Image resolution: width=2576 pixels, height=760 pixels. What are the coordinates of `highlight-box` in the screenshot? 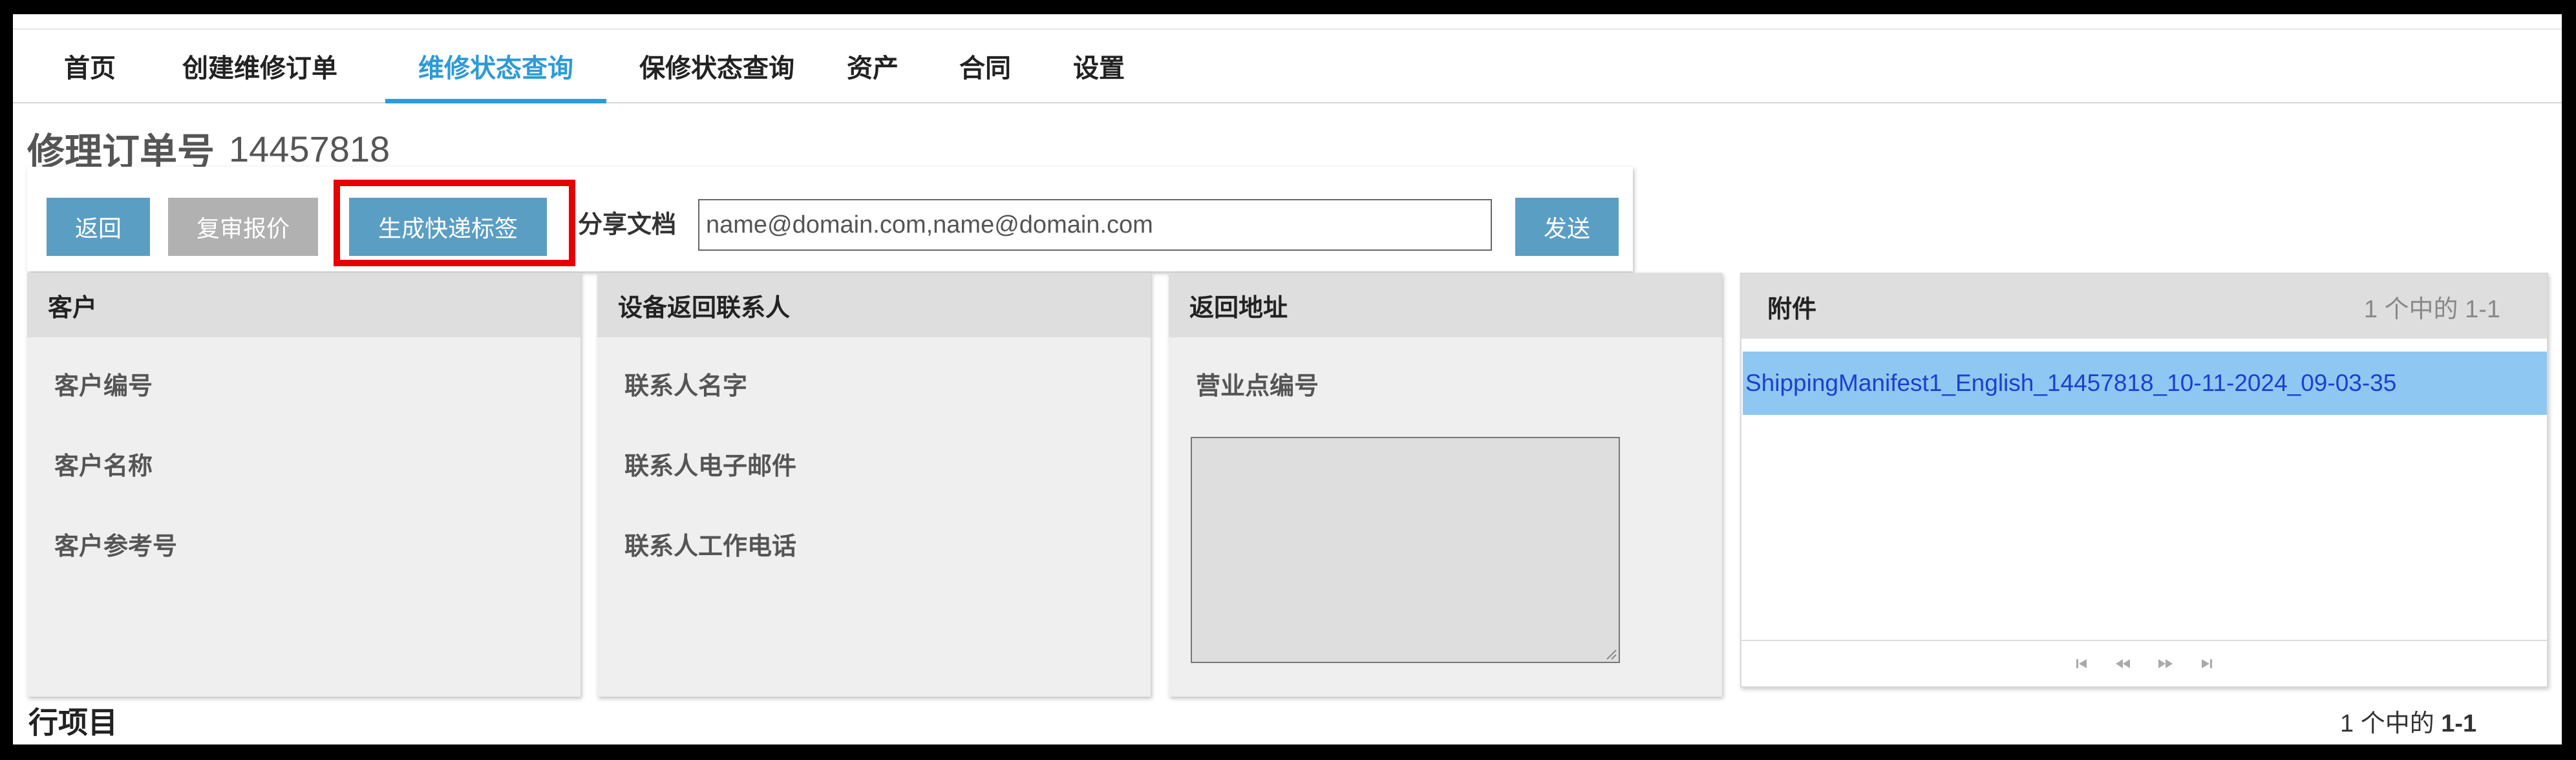 It's located at (454, 223).